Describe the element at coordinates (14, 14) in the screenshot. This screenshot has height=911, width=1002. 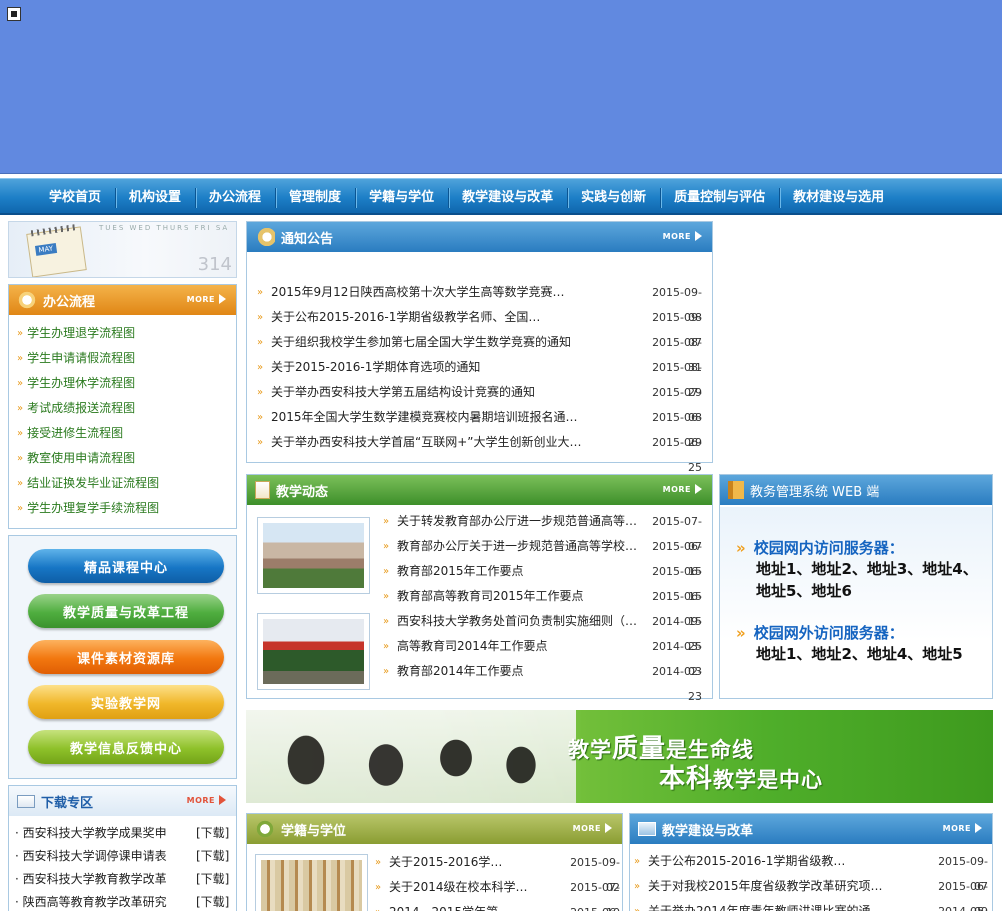
I see `broken-image-icon` at that location.